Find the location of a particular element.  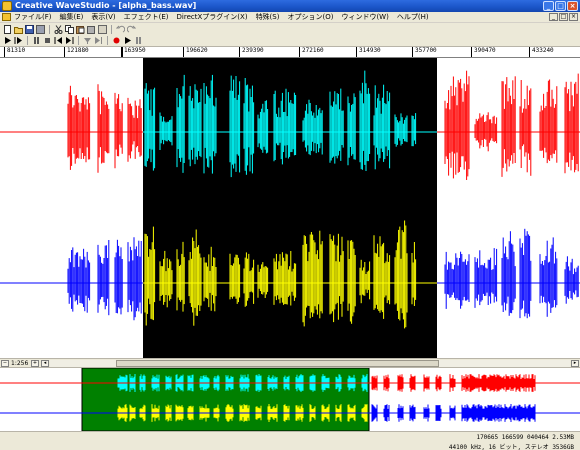

rewind-icon is located at coordinates (58, 40).